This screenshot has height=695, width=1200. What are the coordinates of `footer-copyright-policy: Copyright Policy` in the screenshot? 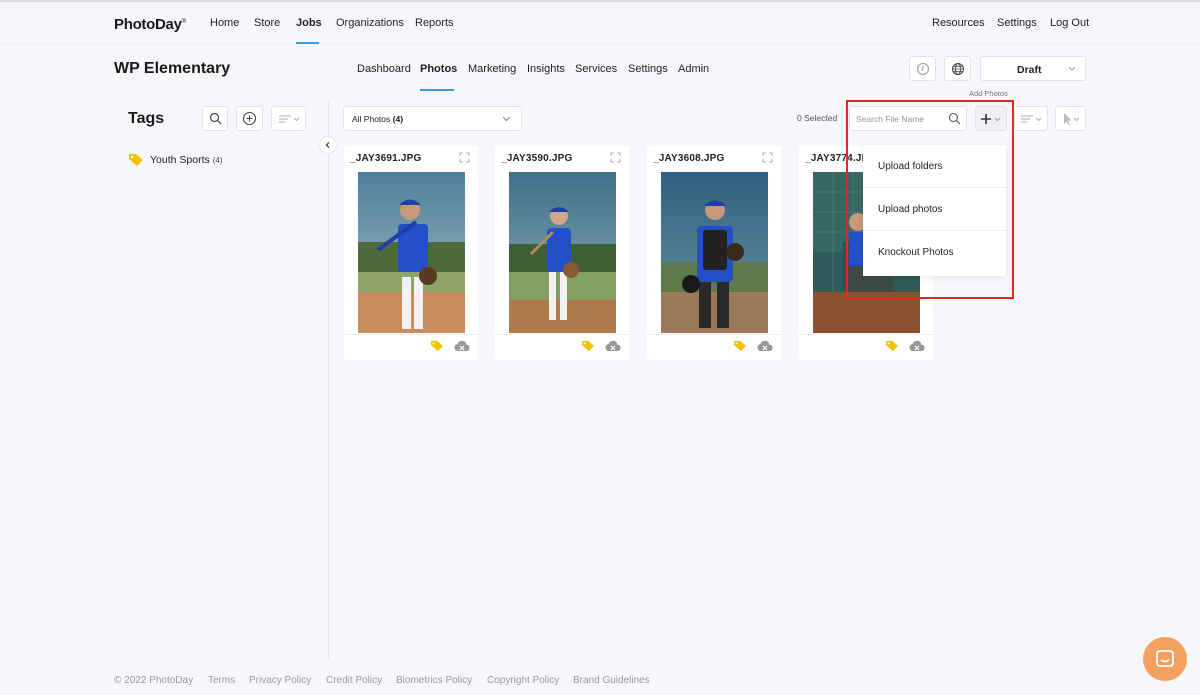 It's located at (523, 680).